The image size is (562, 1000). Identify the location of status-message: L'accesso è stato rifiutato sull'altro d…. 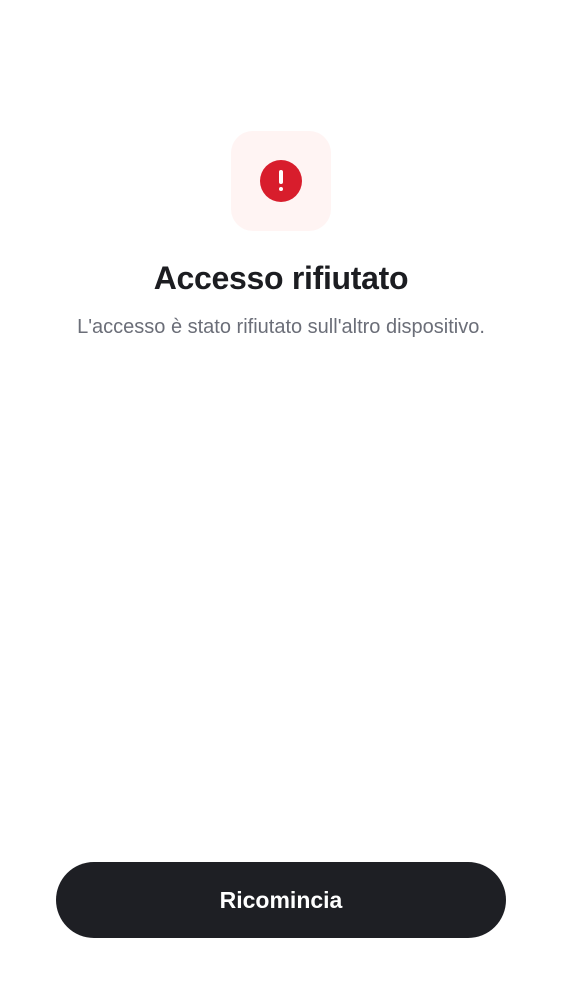
(281, 327).